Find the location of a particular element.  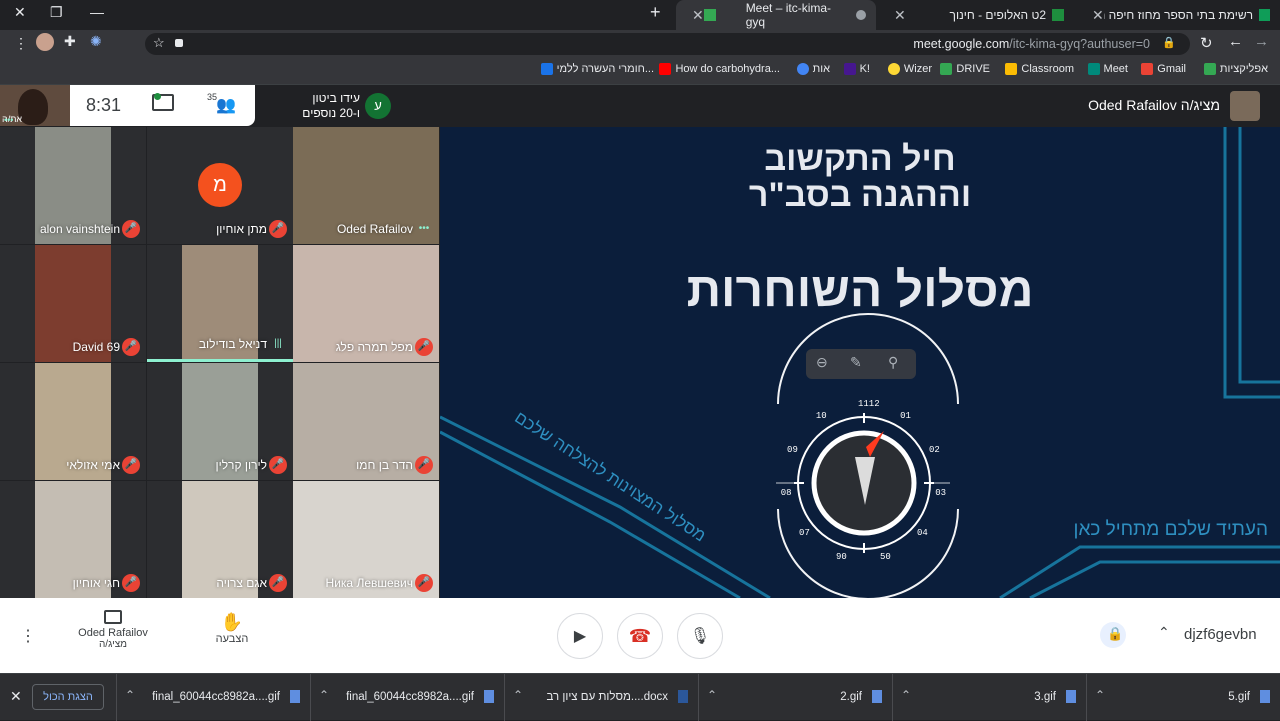

presentation-overlay-controls: ⊖ ✎ ⚲ is located at coordinates (861, 364).